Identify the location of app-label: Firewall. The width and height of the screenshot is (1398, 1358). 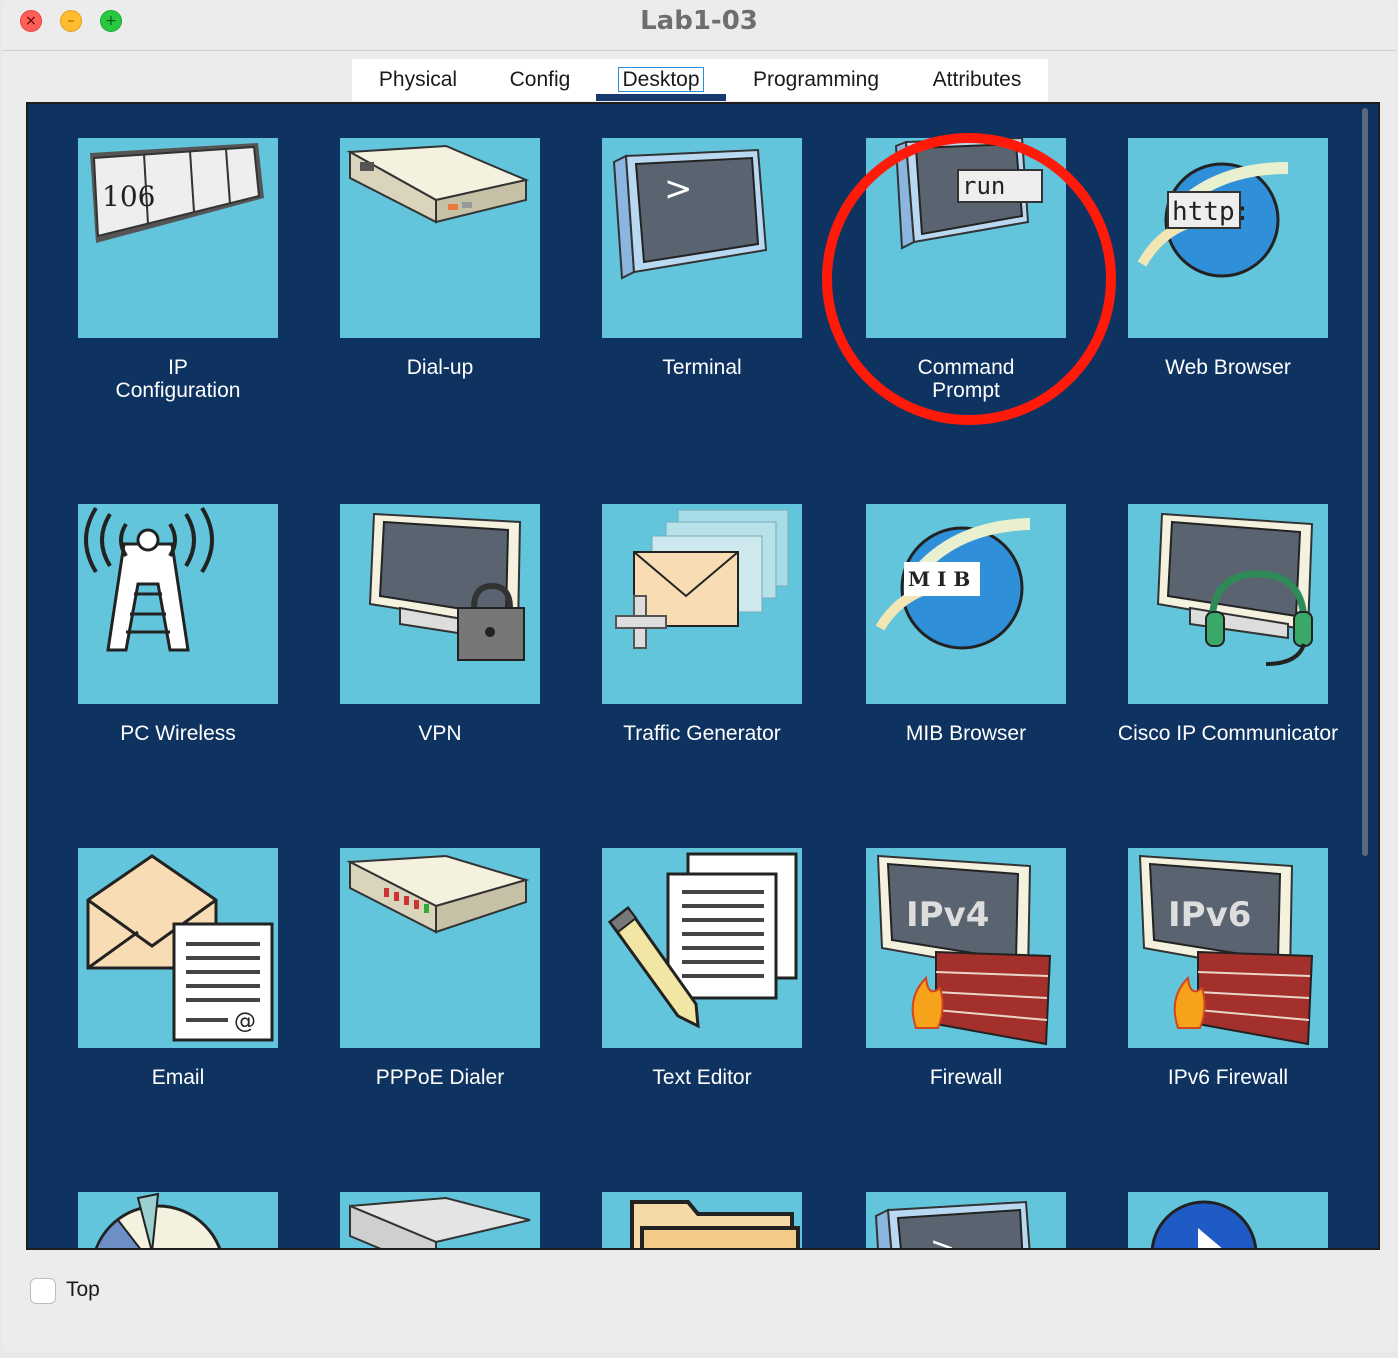
(966, 1077).